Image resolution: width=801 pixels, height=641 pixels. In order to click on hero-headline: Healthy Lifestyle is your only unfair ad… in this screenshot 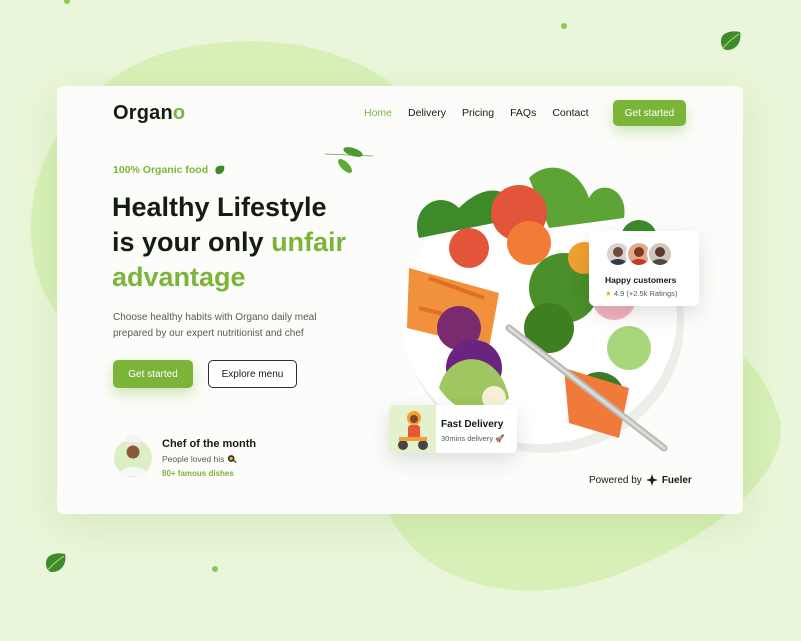, I will do `click(229, 242)`.